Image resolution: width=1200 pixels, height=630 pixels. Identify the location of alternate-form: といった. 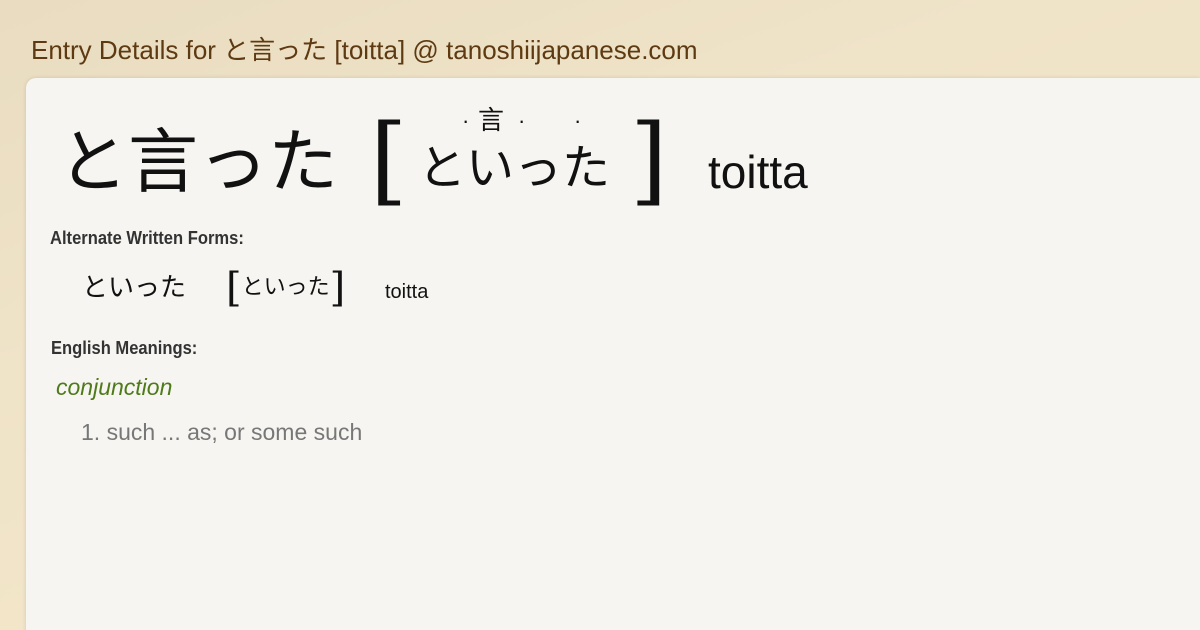
(134, 288).